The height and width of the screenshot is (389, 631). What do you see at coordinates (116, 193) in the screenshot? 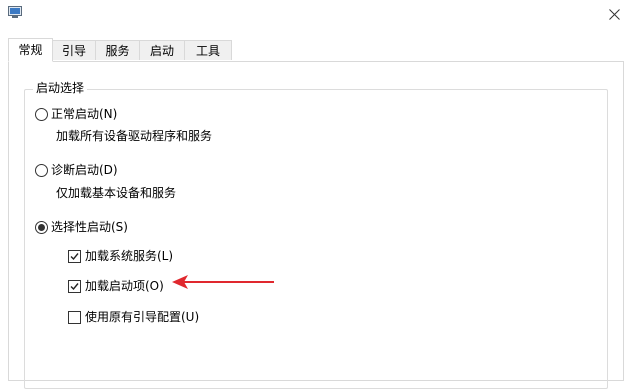
I see `diagnostic-startup-description: 仅加载基本设备和服务` at bounding box center [116, 193].